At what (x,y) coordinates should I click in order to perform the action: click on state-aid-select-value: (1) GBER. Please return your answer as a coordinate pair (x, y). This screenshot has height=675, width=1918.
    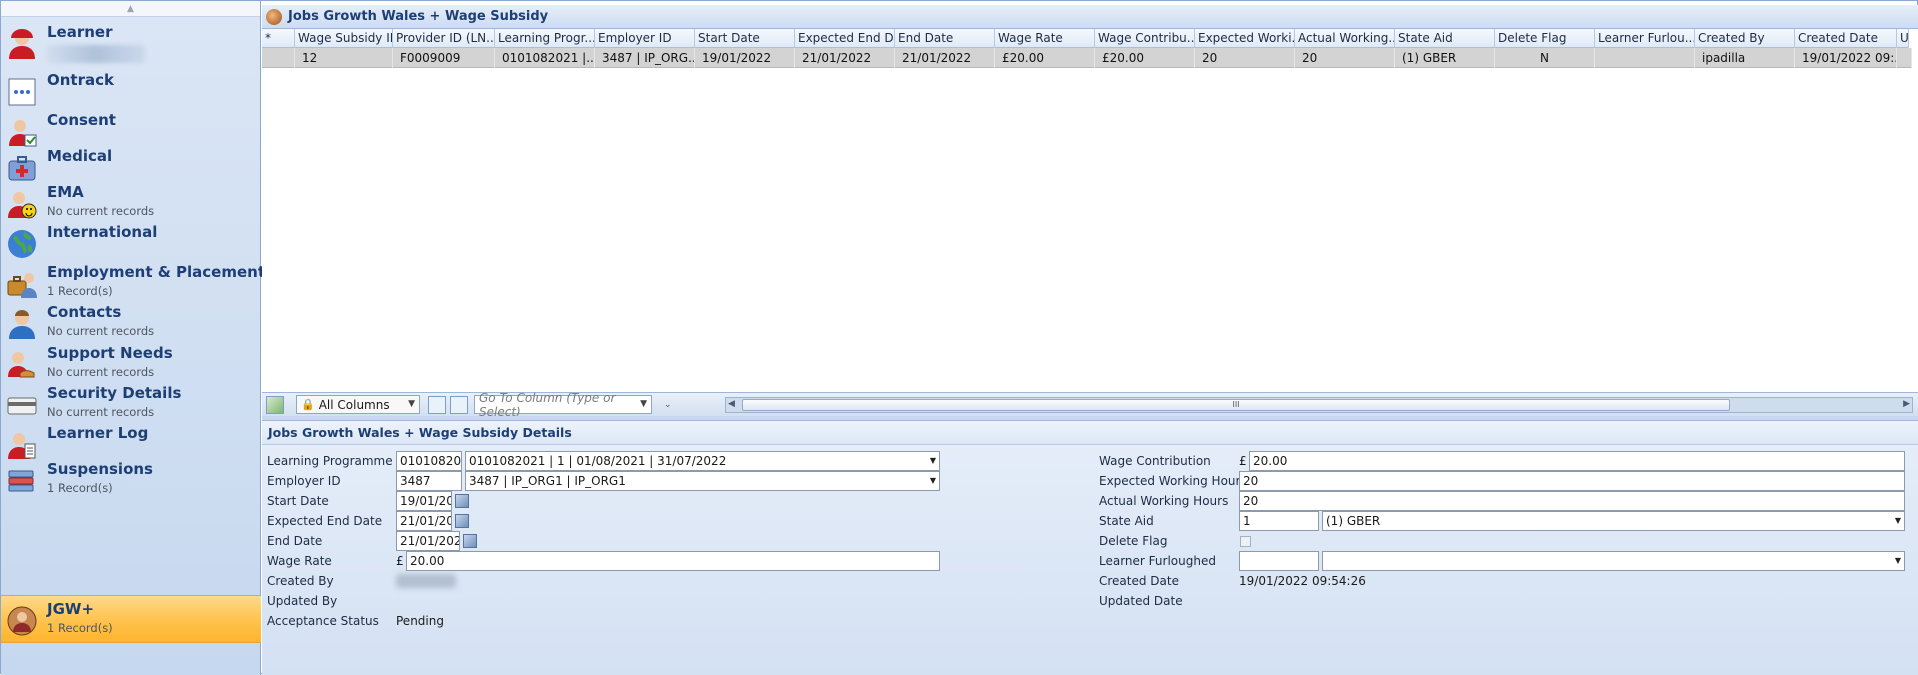
    Looking at the image, I should click on (1353, 521).